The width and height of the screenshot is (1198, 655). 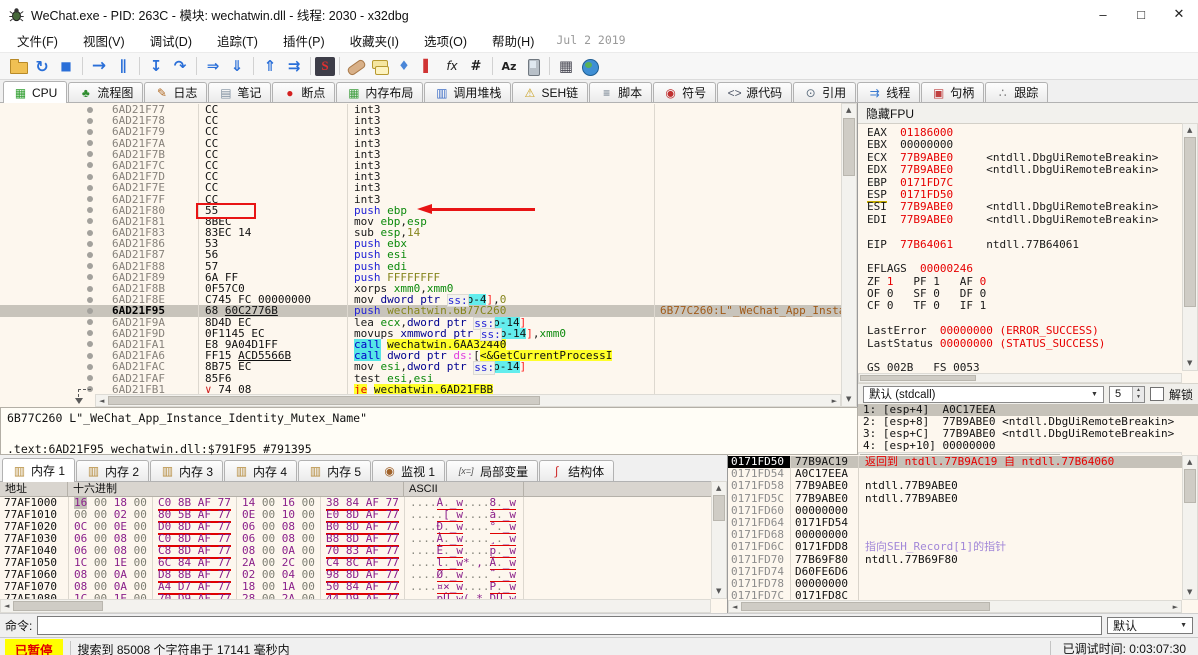 I want to click on command-input, so click(x=569, y=625).